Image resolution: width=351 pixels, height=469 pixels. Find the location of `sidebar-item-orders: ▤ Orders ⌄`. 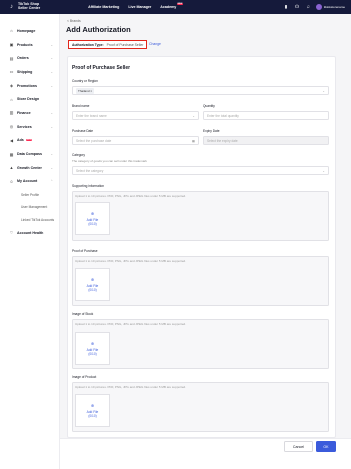

sidebar-item-orders: ▤ Orders ⌄ is located at coordinates (29, 58).